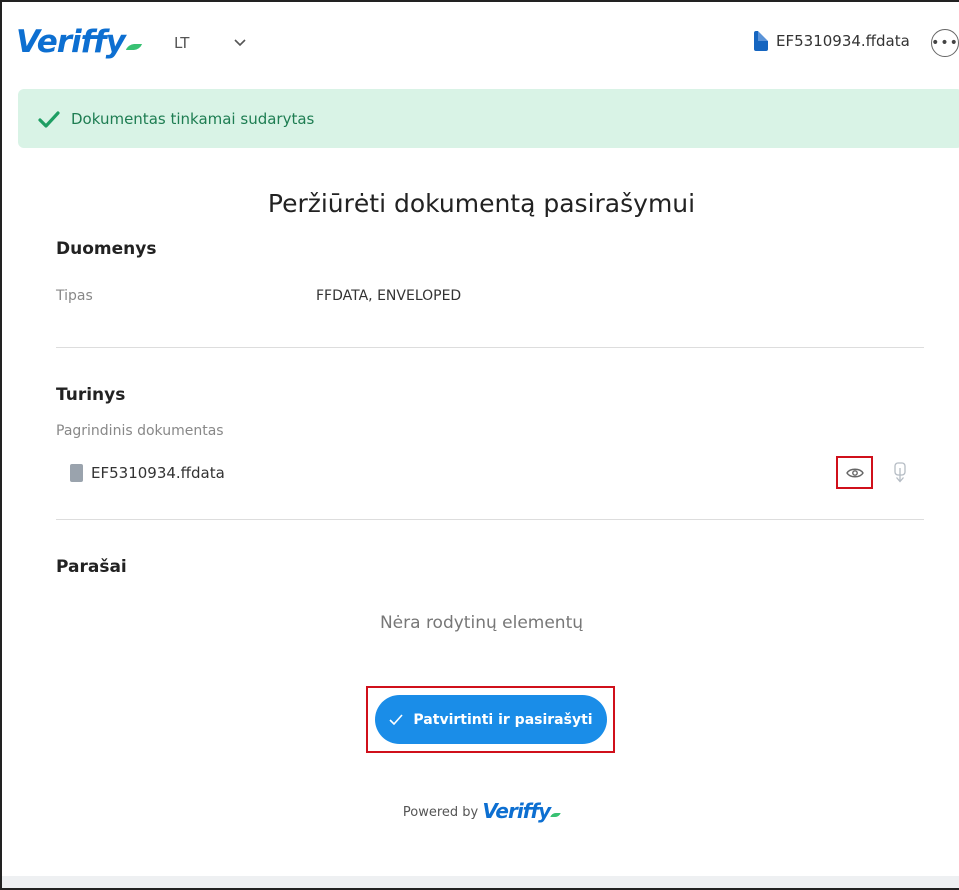 This screenshot has width=959, height=890. Describe the element at coordinates (71, 42) in the screenshot. I see `logo-text: Veriffy` at that location.